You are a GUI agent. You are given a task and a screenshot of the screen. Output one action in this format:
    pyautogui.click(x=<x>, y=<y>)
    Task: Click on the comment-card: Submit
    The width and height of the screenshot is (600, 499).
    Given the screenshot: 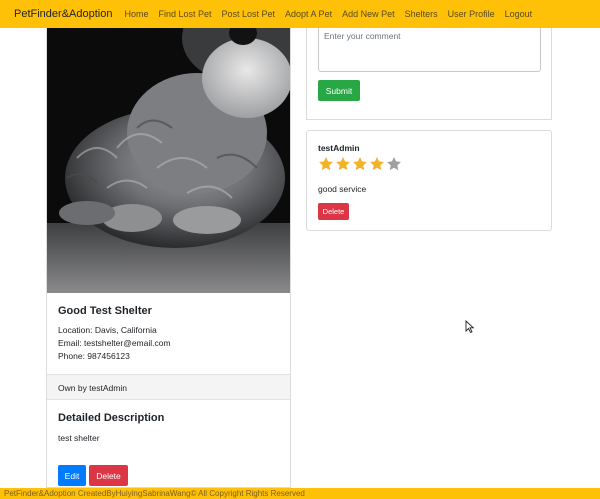 What is the action you would take?
    pyautogui.click(x=429, y=74)
    